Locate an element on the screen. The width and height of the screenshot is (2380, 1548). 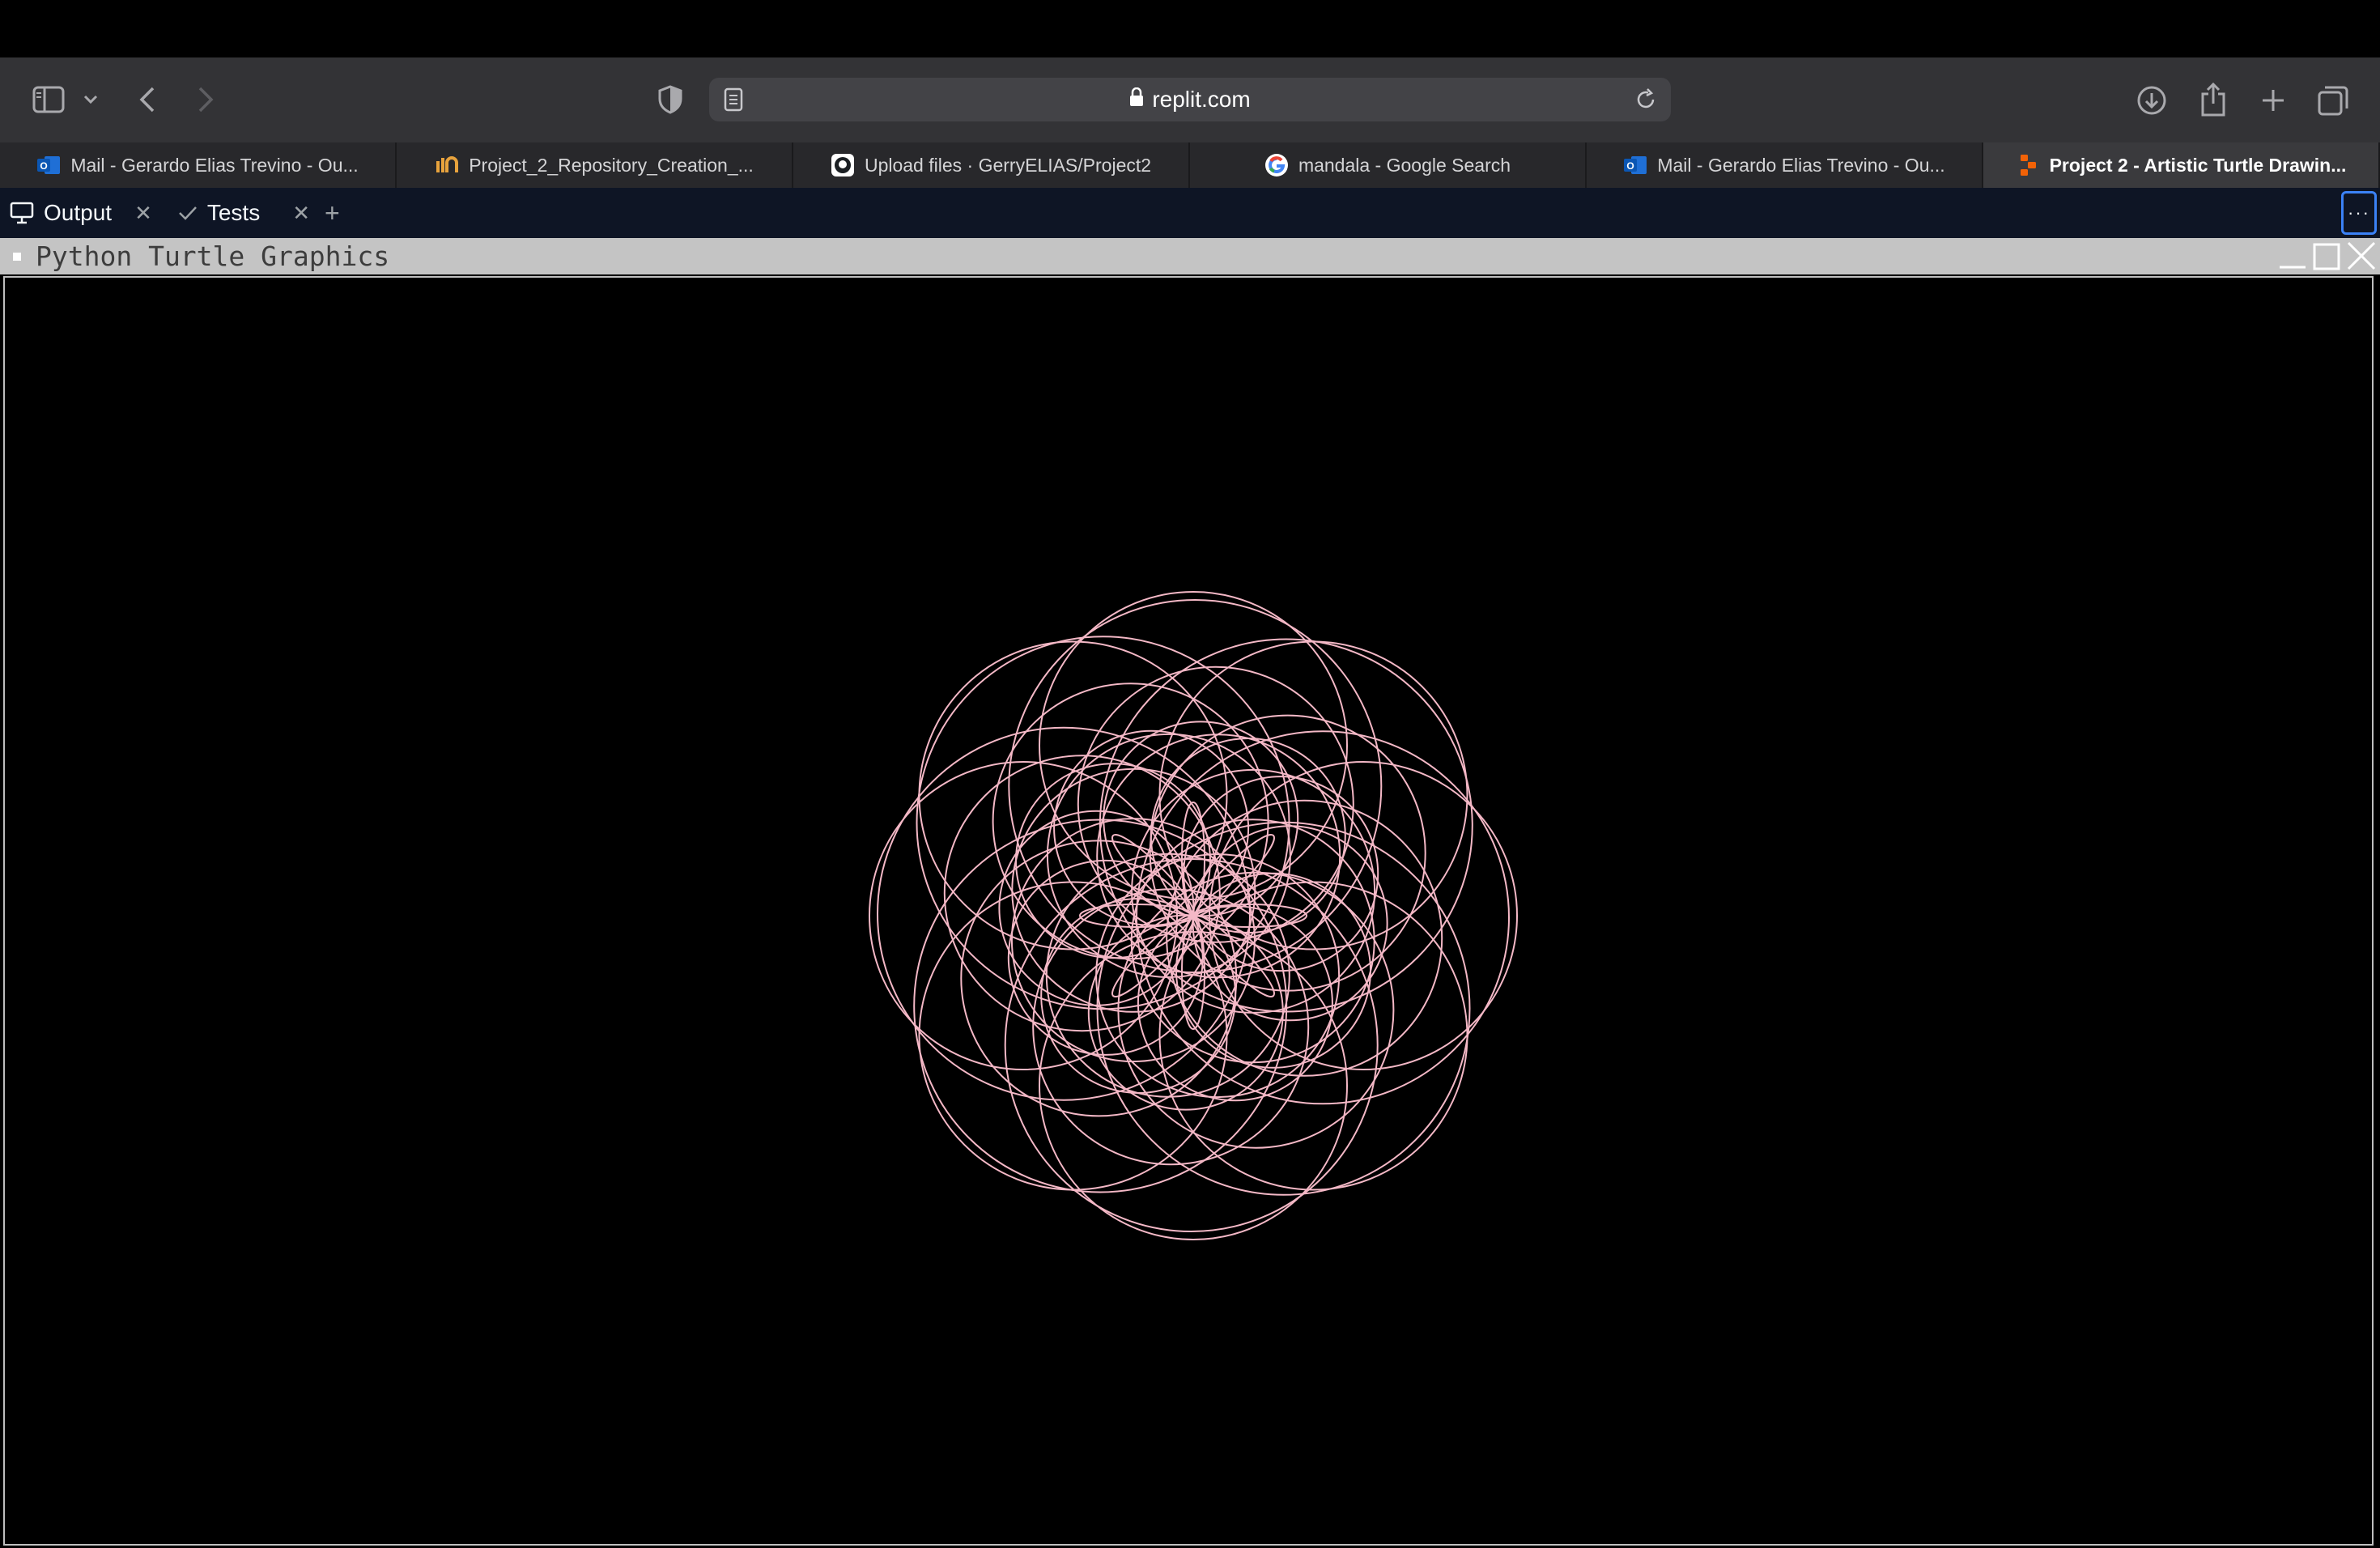
browser-tab: mandala - Google Search is located at coordinates (1388, 165).